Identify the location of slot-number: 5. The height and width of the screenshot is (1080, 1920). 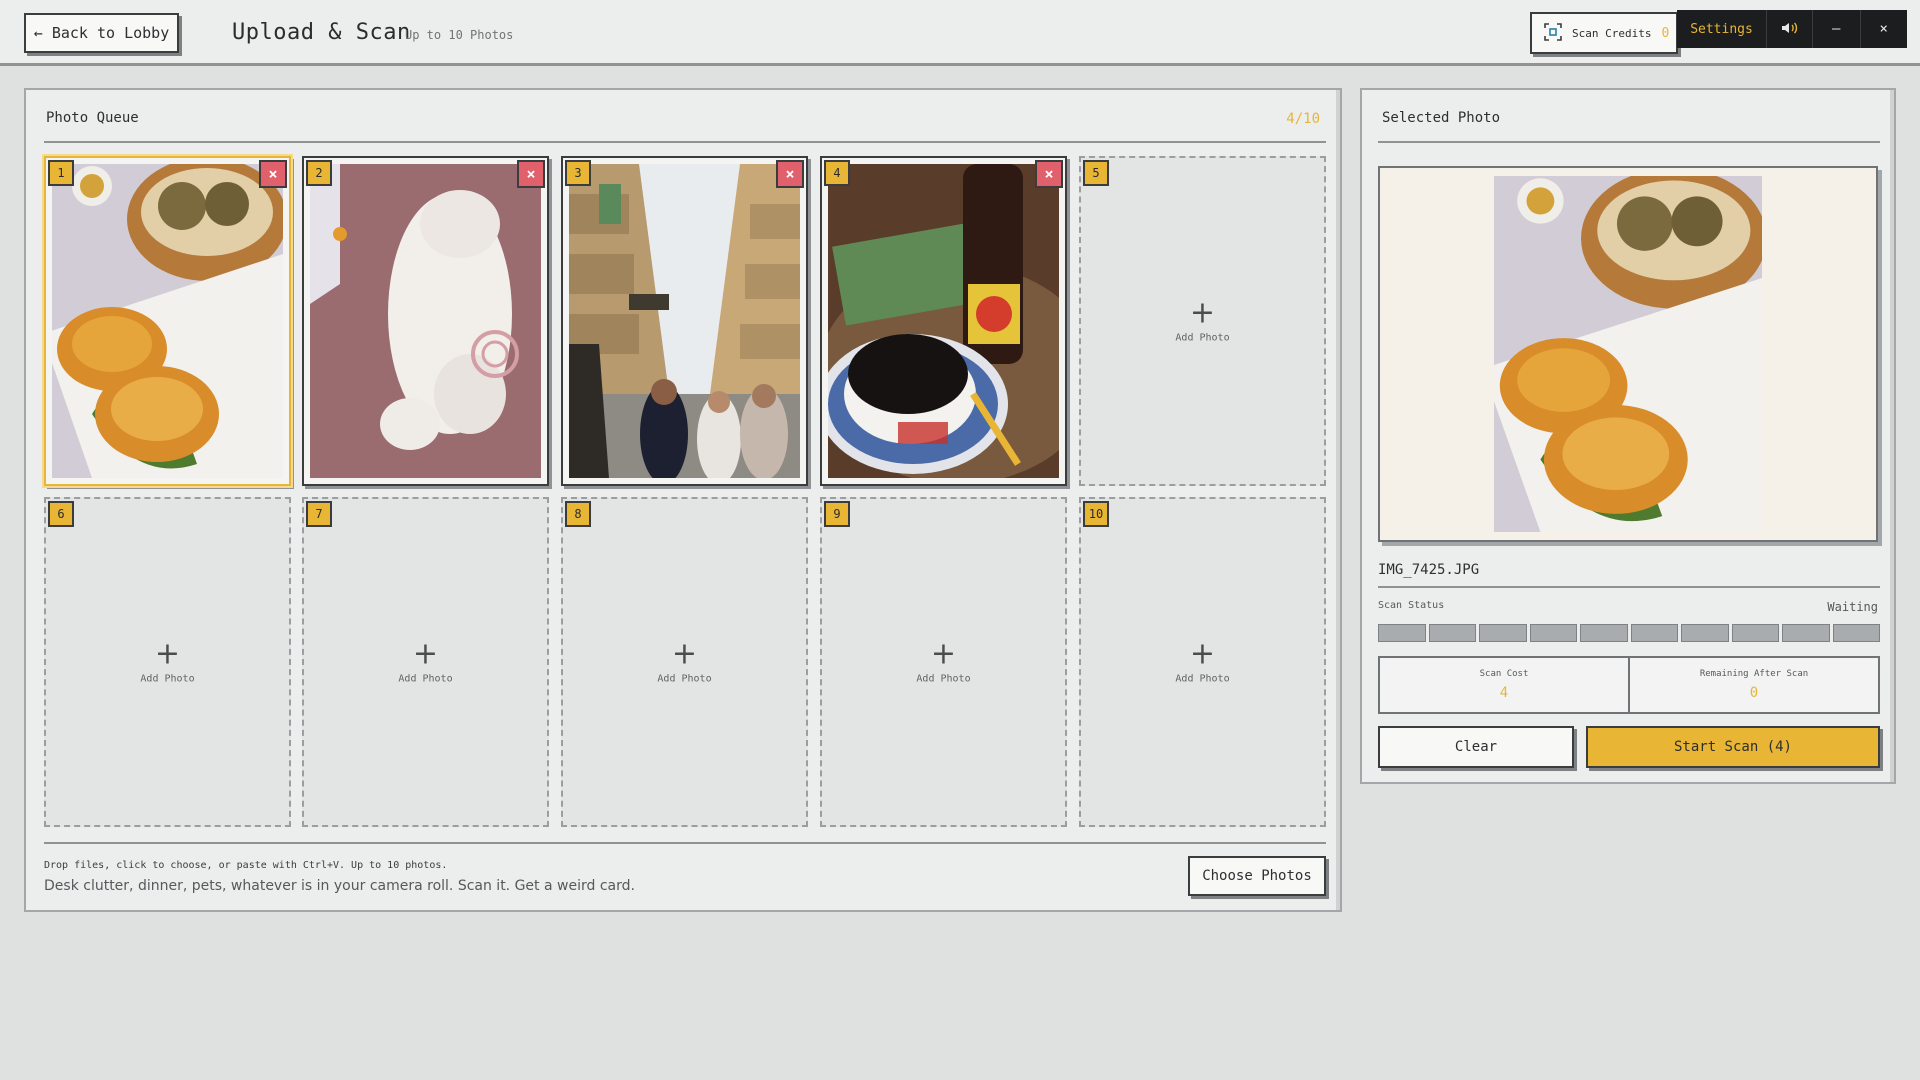
(1096, 173).